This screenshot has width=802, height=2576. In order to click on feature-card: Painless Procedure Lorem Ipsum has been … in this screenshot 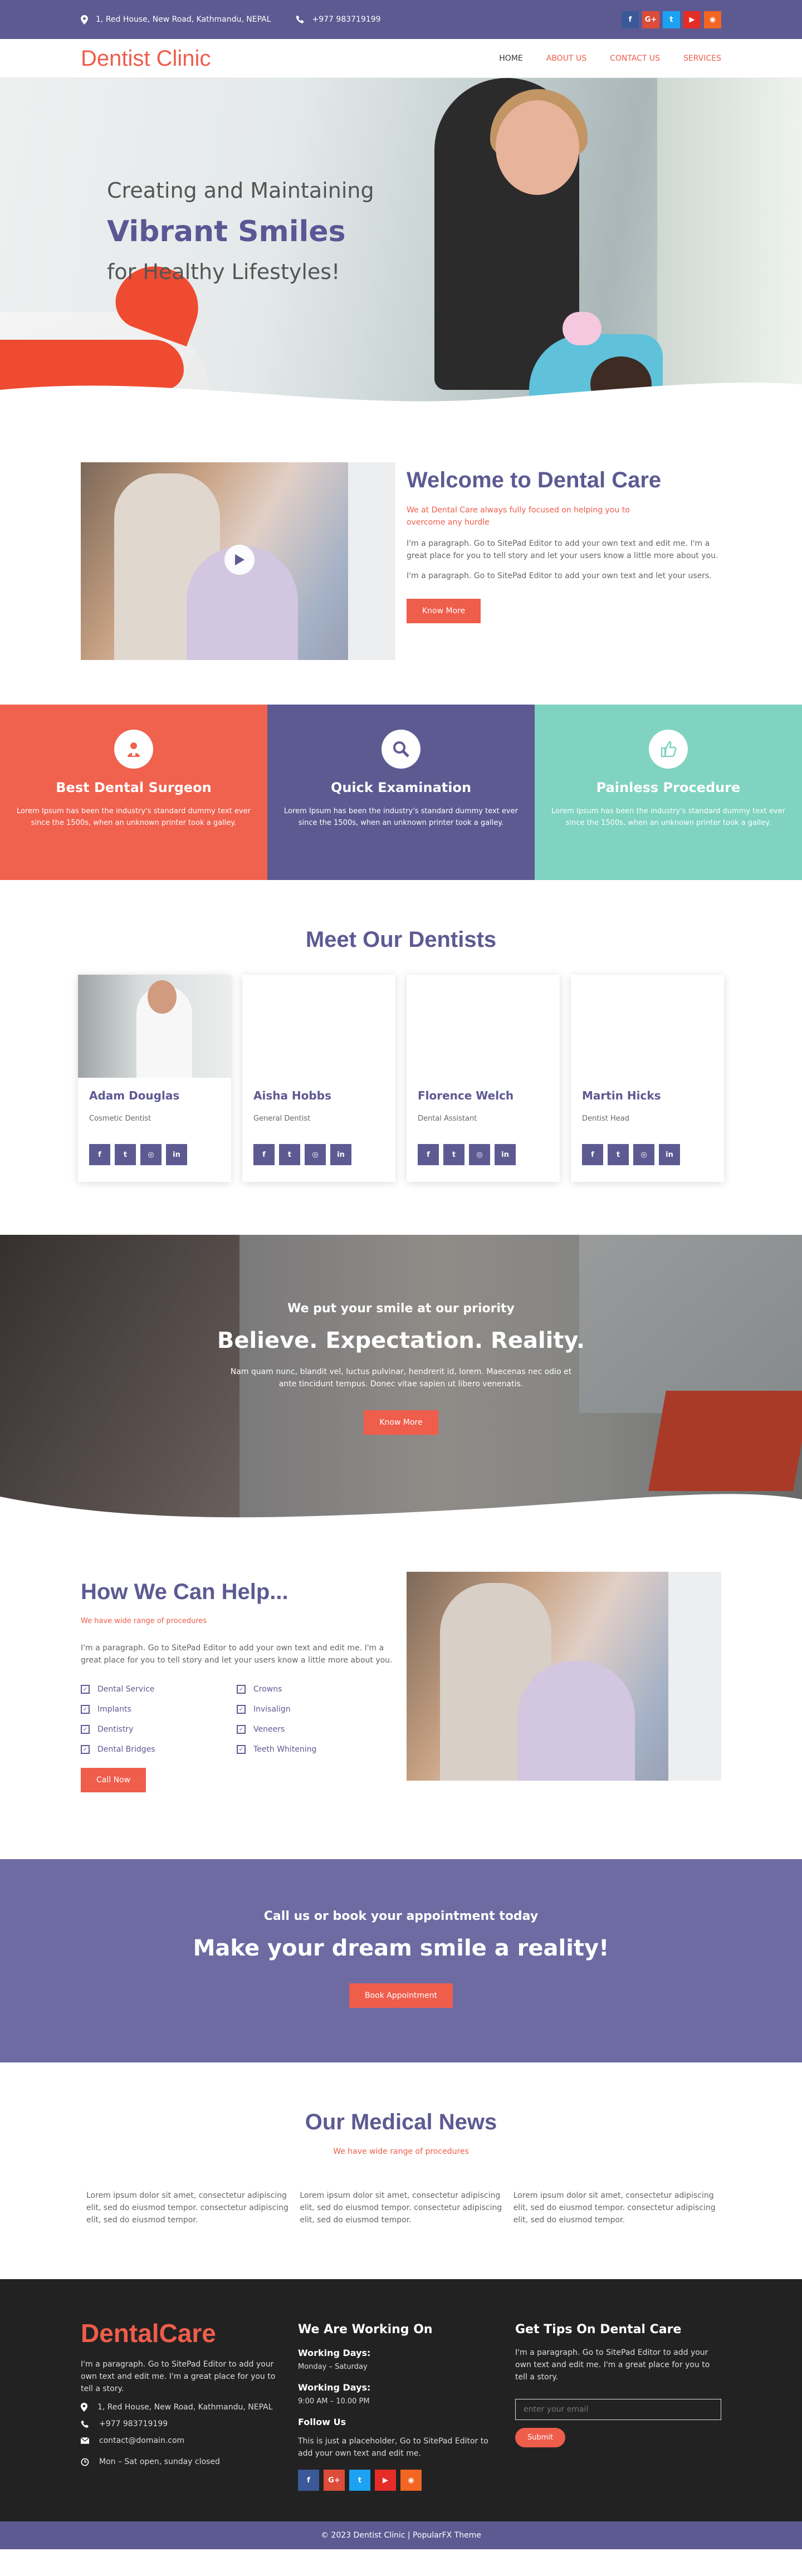, I will do `click(669, 792)`.